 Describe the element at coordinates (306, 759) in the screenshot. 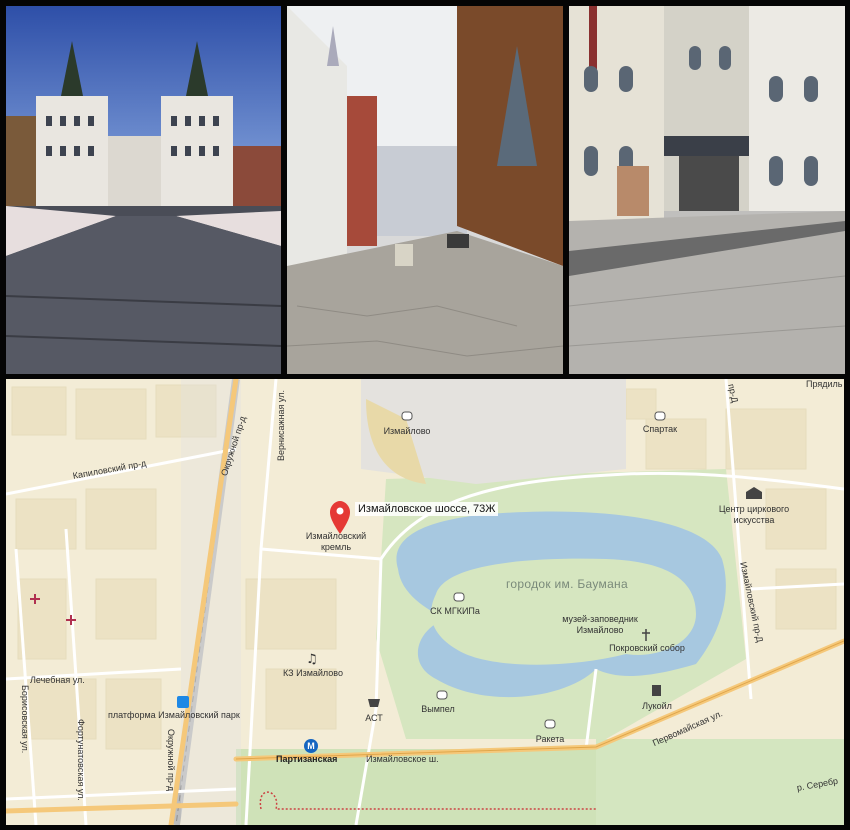

I see `metro-partizanskaya: Партизанская` at that location.